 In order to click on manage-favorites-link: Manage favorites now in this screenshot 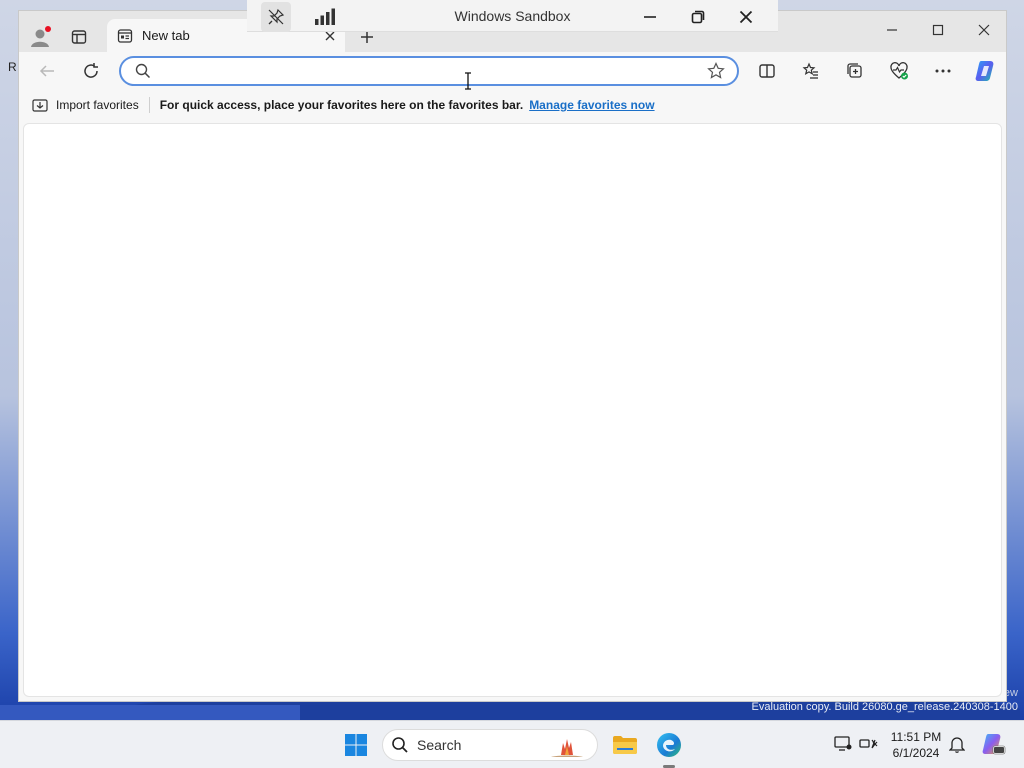, I will do `click(591, 105)`.